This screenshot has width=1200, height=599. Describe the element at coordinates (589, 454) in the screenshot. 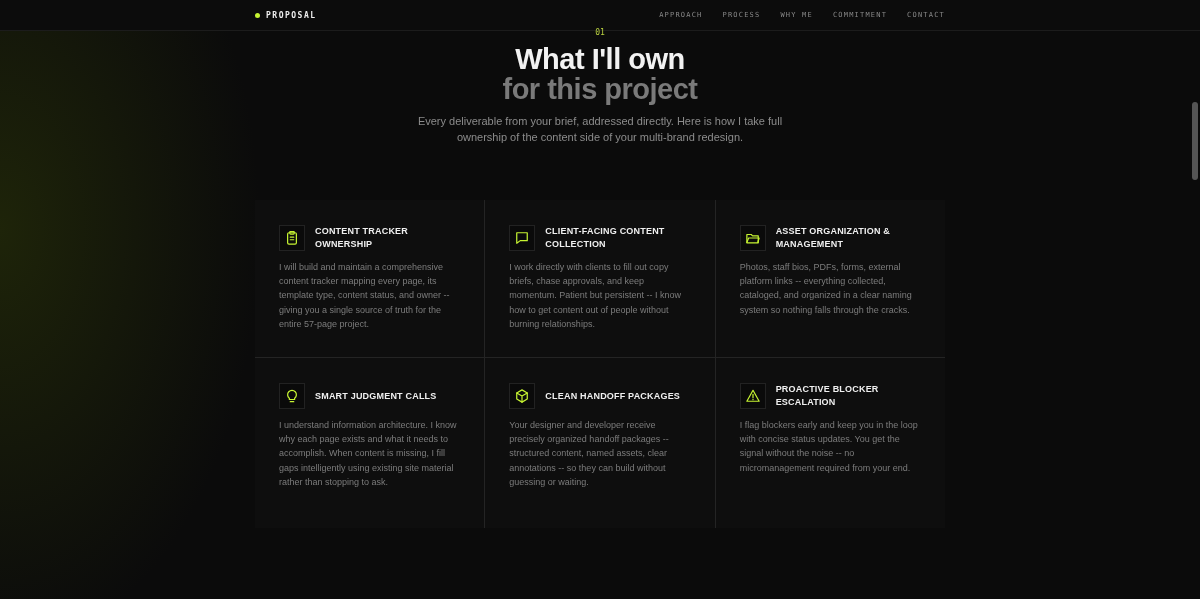

I see `card-description: Your designer and developer receive precisely organized handoff packages -- structured content, named assets, clear annotations -- so they can build without guessing or waiting.` at that location.